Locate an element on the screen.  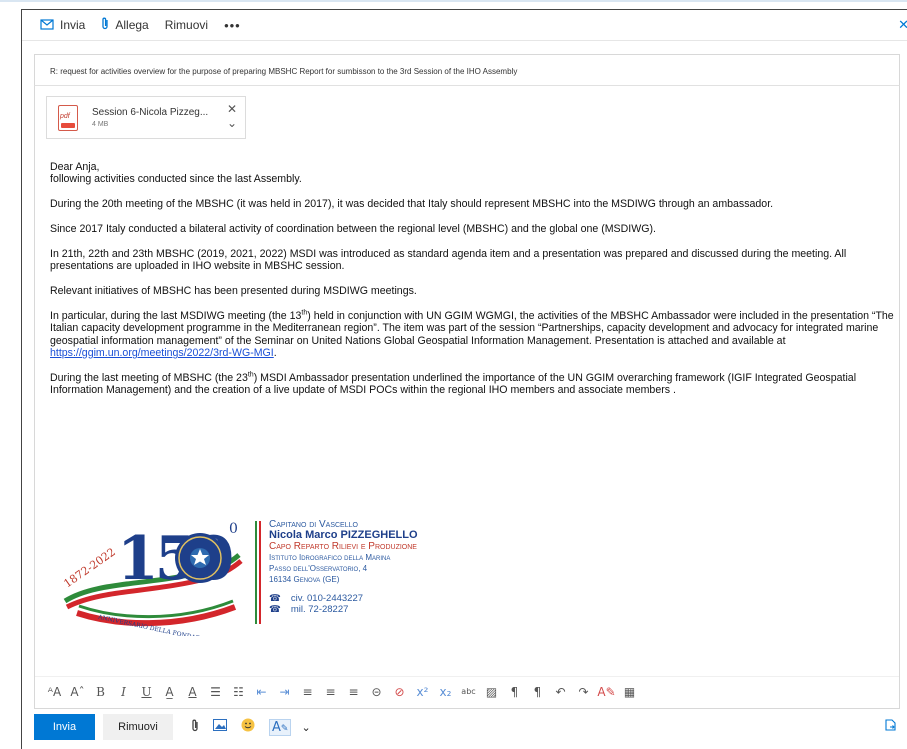
italian-flag-bar is located at coordinates (258, 572).